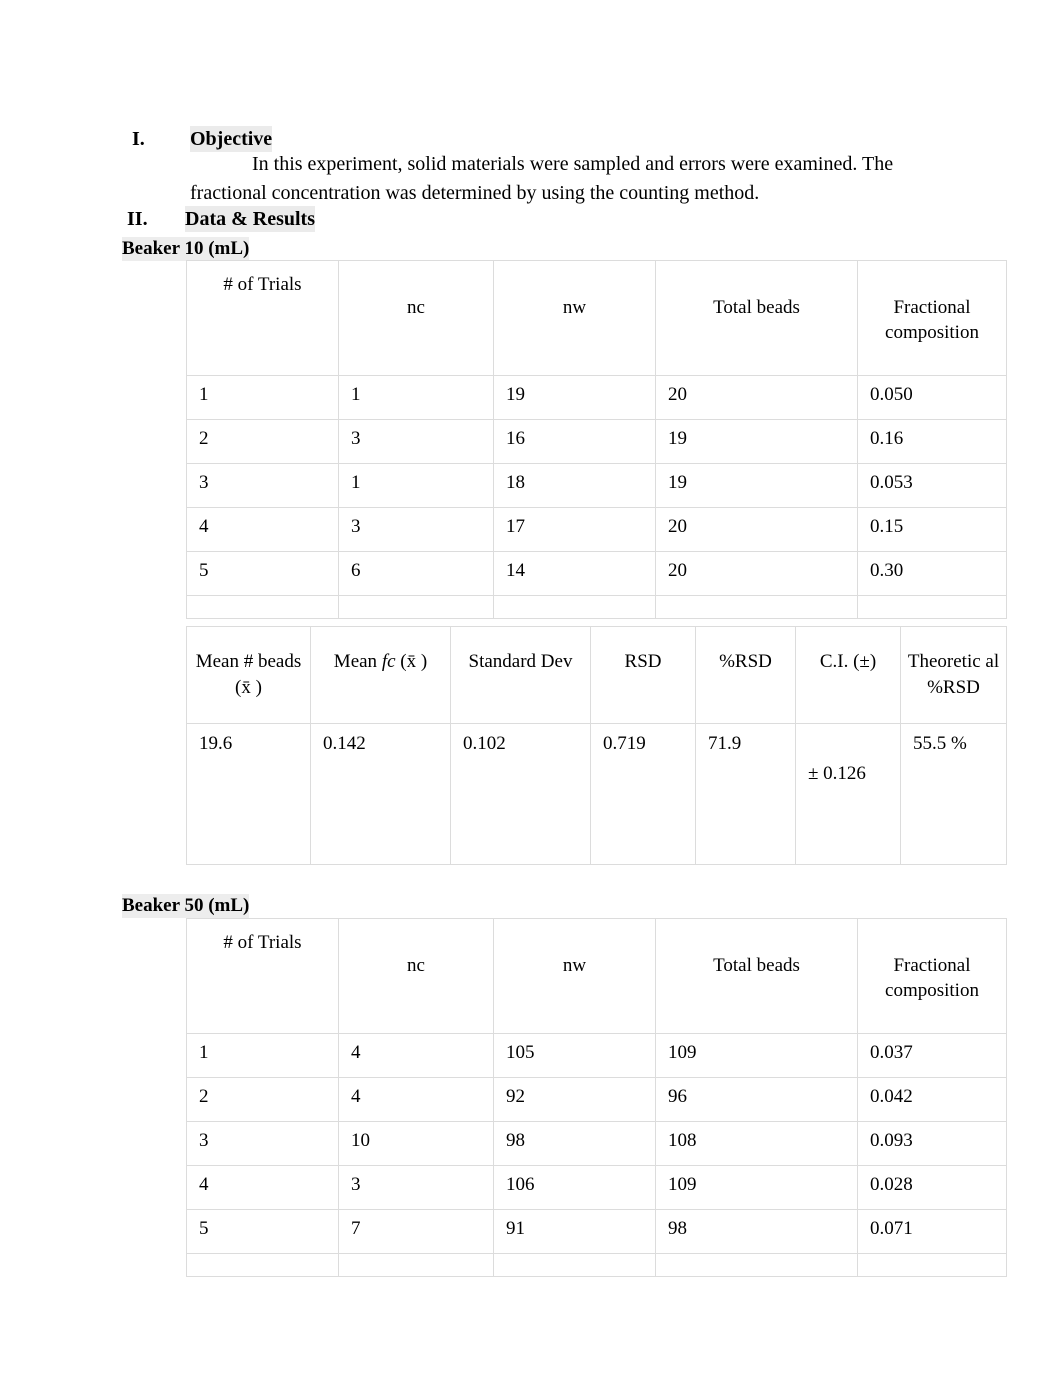 The image size is (1062, 1376). I want to click on header-cell-total-beads: Total beads, so click(756, 976).